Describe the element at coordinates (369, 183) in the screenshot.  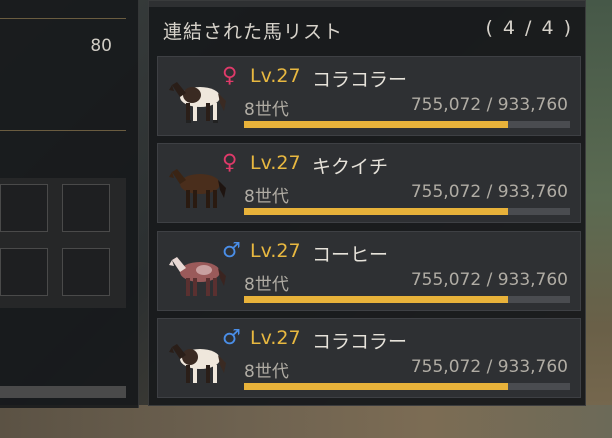
I see `horse-card: ♀ Lv.27 キクイチ 8世代 755,072 / 933,760` at that location.